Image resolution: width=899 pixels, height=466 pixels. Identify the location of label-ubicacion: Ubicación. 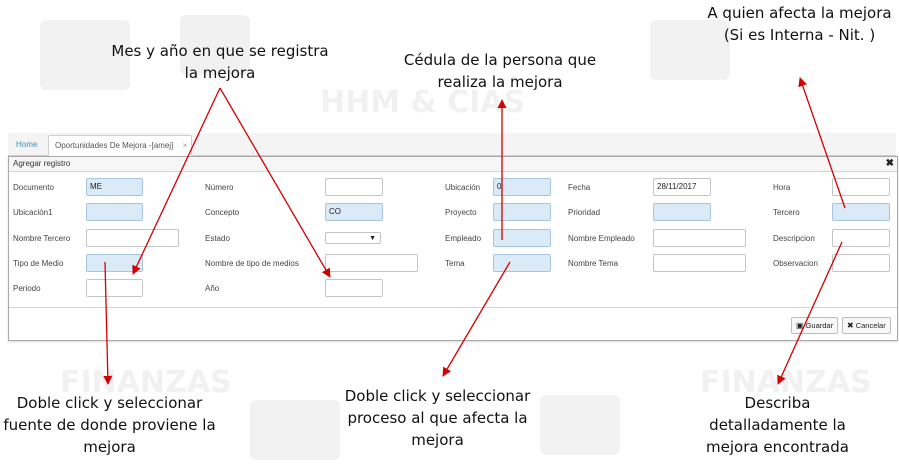
(463, 187).